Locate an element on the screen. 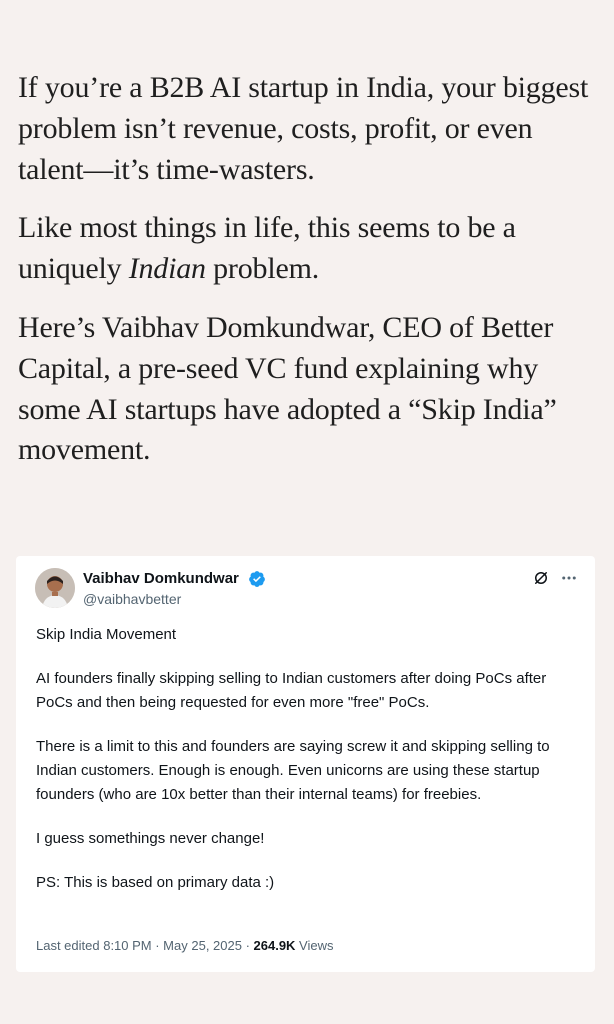 The height and width of the screenshot is (1024, 614). article-paragraph-2-after: problem. is located at coordinates (262, 269).